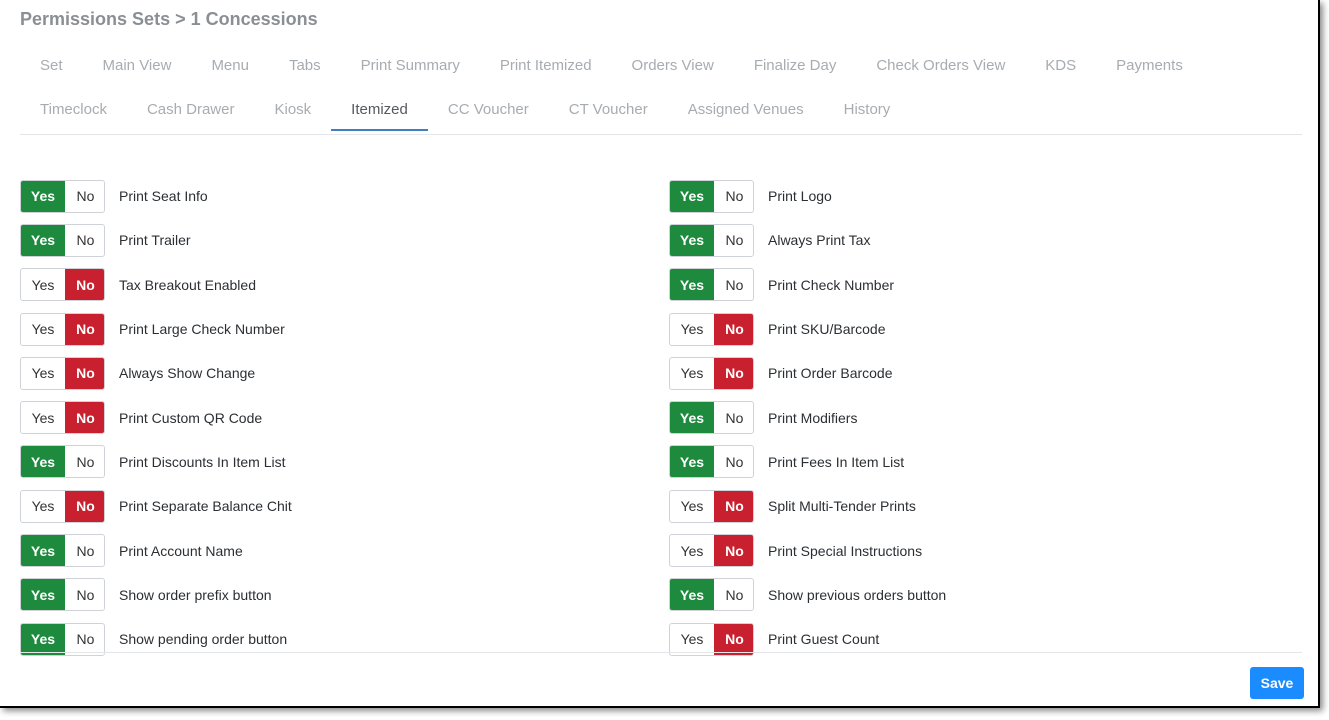 This screenshot has height=720, width=1329. Describe the element at coordinates (1149, 69) in the screenshot. I see `tab-payments: Payments` at that location.